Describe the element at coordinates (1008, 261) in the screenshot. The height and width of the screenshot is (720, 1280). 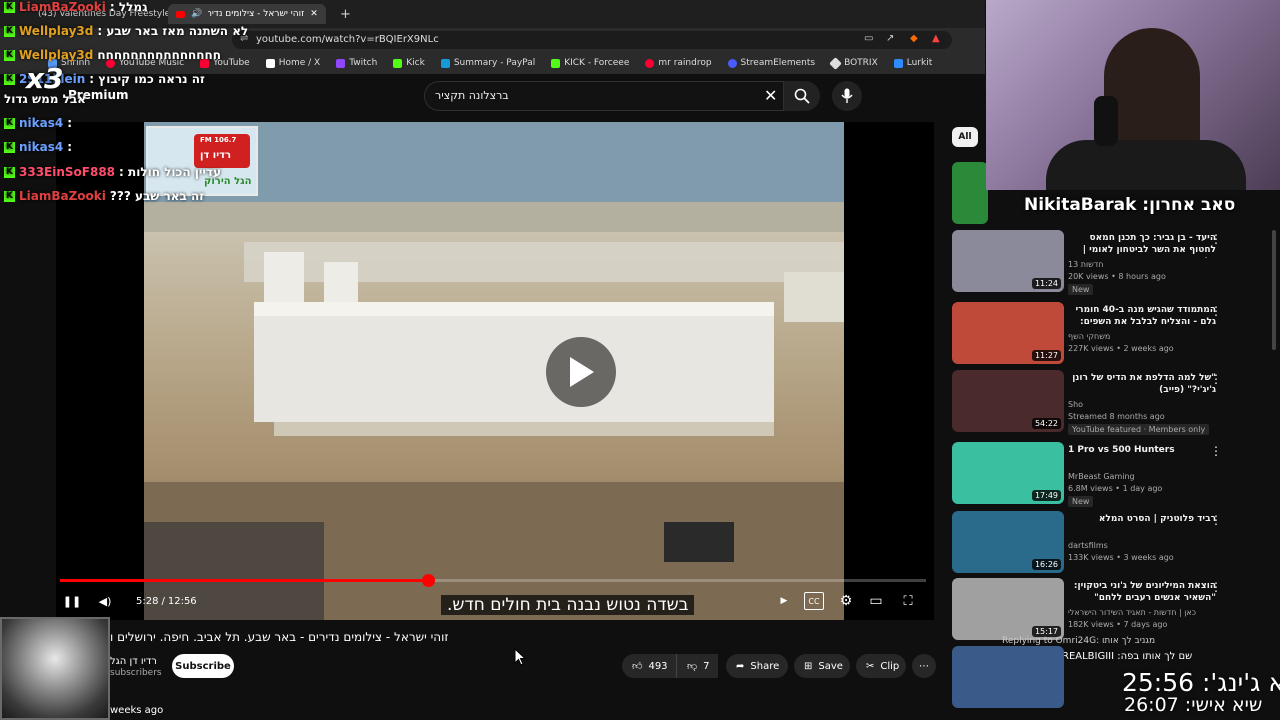
I see `recommendation-thumbnail: 11:24` at that location.